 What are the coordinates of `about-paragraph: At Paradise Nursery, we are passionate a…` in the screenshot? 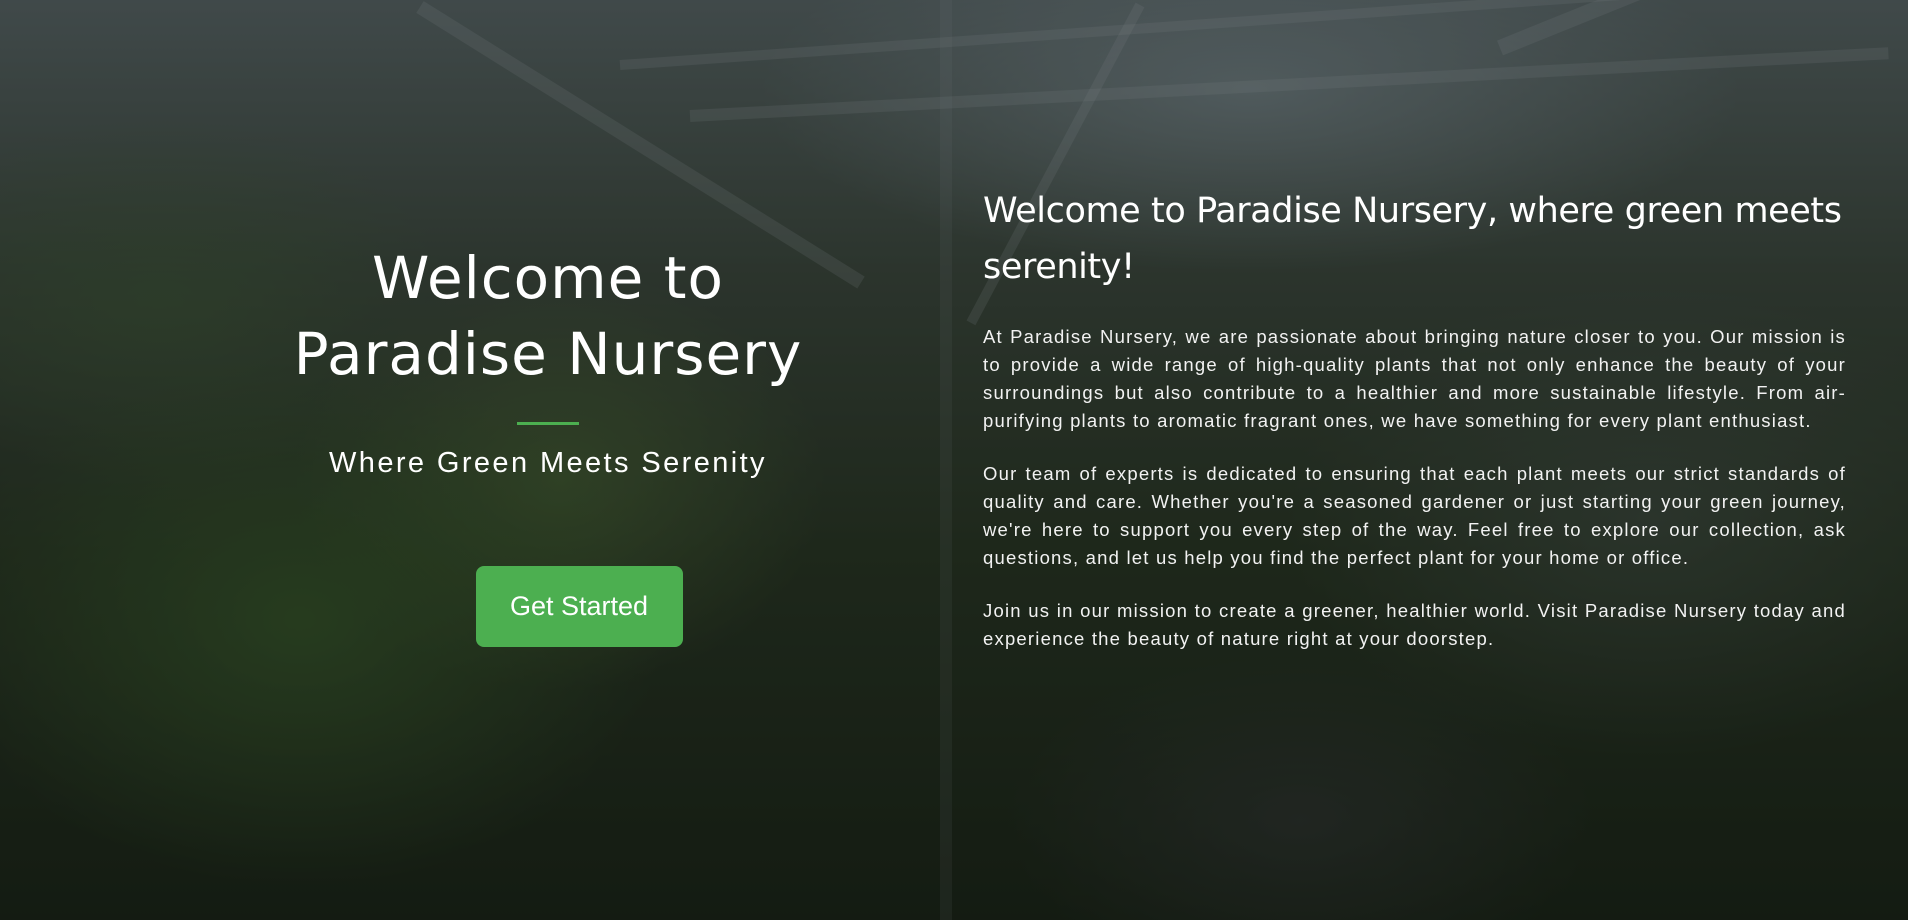 It's located at (1414, 378).